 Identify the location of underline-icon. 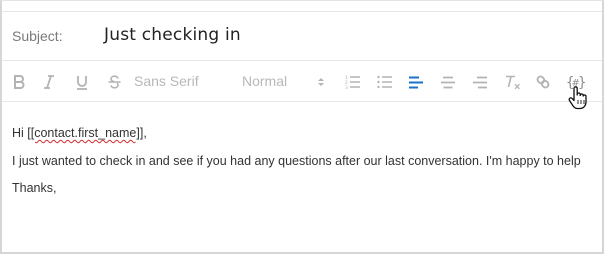
(82, 82).